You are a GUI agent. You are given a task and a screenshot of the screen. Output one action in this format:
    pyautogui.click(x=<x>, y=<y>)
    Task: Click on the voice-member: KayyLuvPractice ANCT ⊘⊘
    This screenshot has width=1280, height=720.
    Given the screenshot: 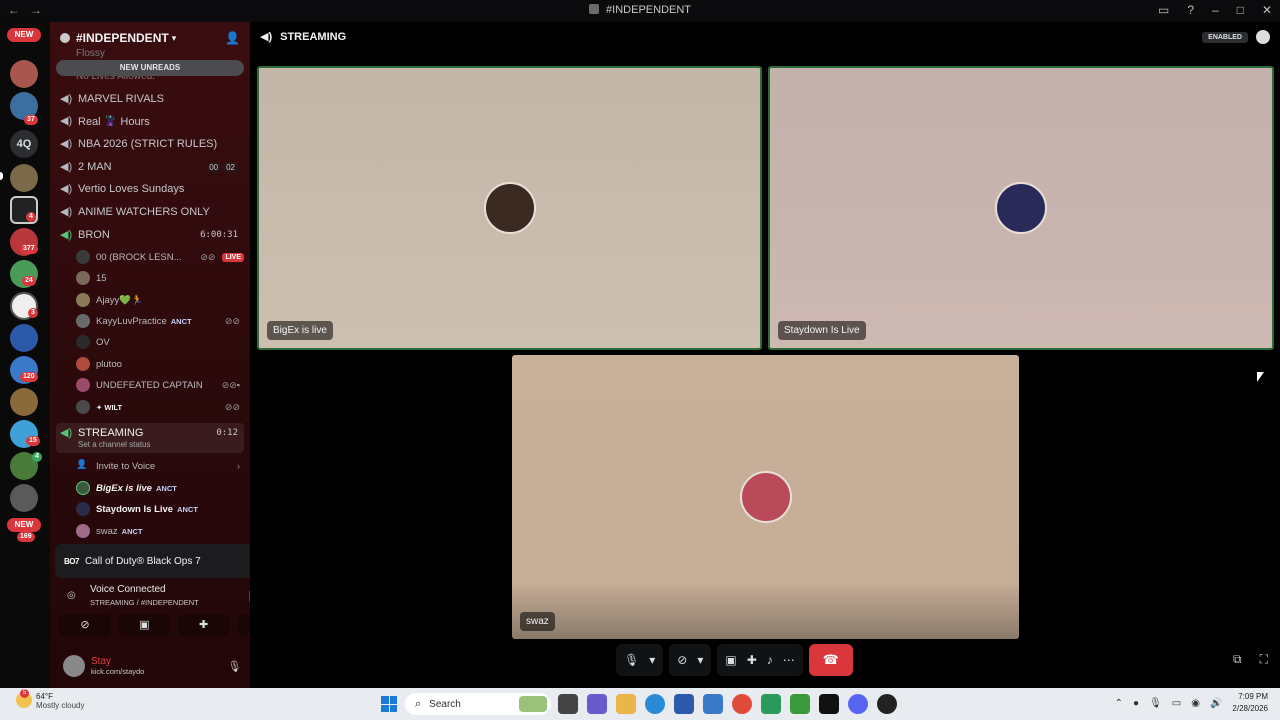 What is the action you would take?
    pyautogui.click(x=160, y=321)
    